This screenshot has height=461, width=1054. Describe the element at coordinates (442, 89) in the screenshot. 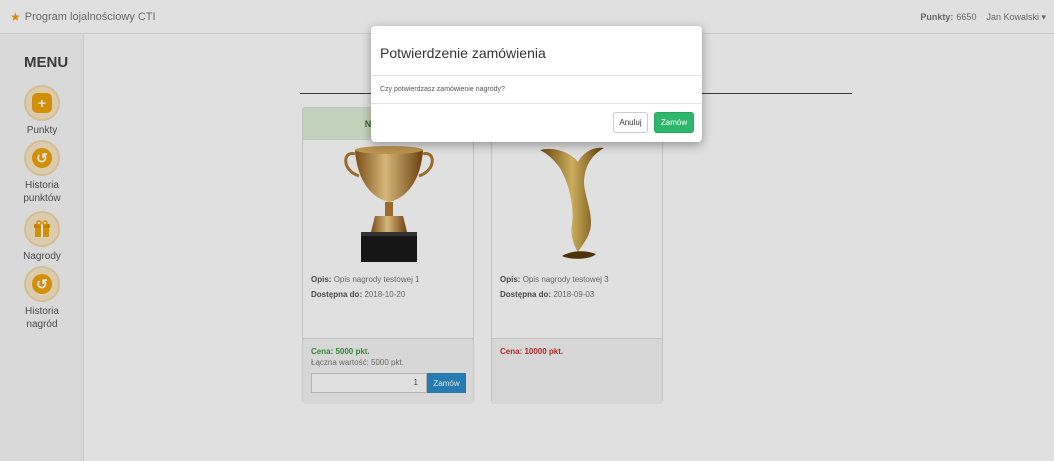

I see `modal-body-text: Czy potwierdzasz zamówienie nagrody?` at that location.